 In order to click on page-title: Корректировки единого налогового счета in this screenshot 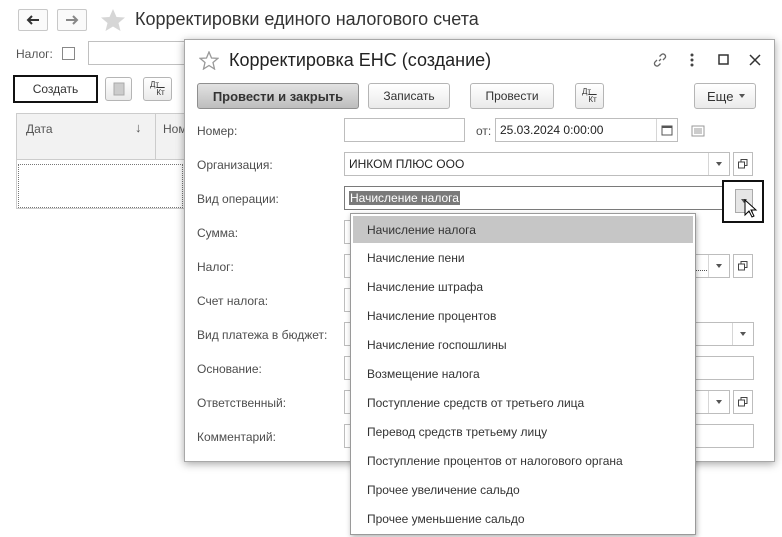, I will do `click(307, 19)`.